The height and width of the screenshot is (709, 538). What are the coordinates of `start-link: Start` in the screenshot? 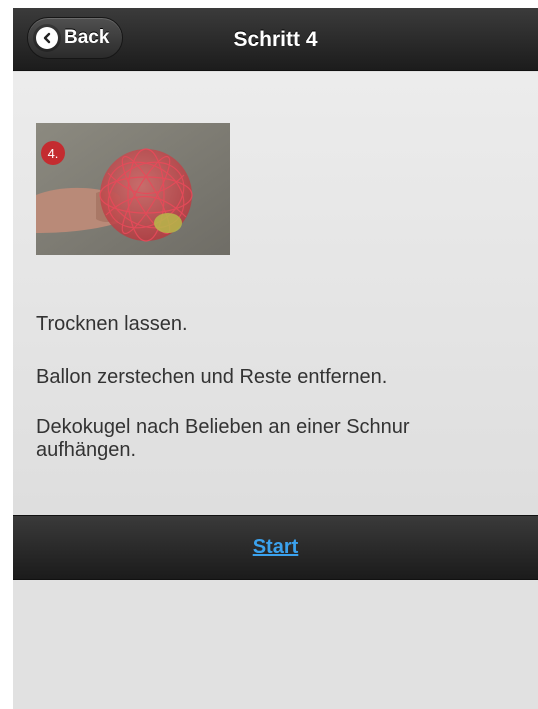 It's located at (276, 547).